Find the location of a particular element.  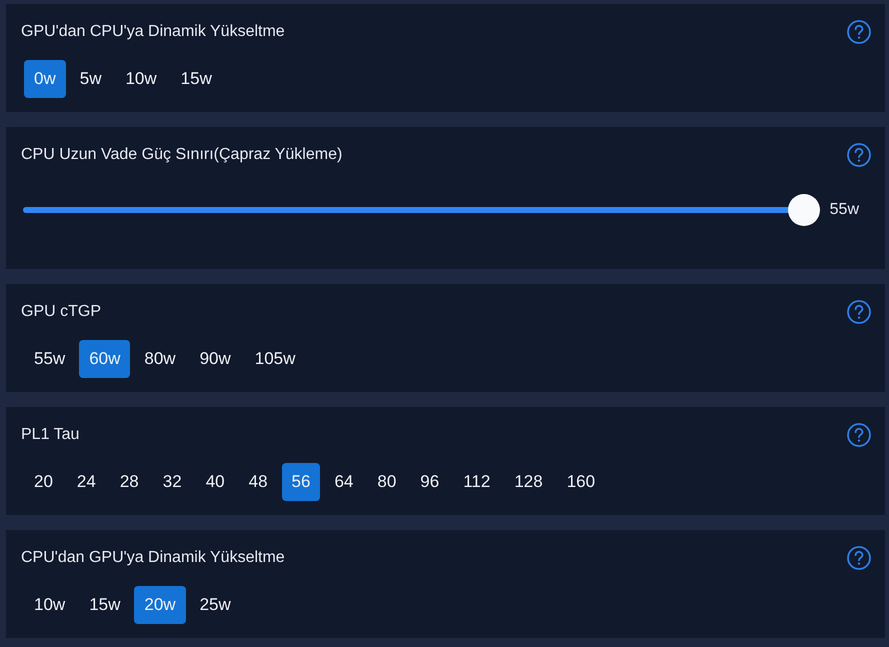

option-button: 25w is located at coordinates (215, 605).